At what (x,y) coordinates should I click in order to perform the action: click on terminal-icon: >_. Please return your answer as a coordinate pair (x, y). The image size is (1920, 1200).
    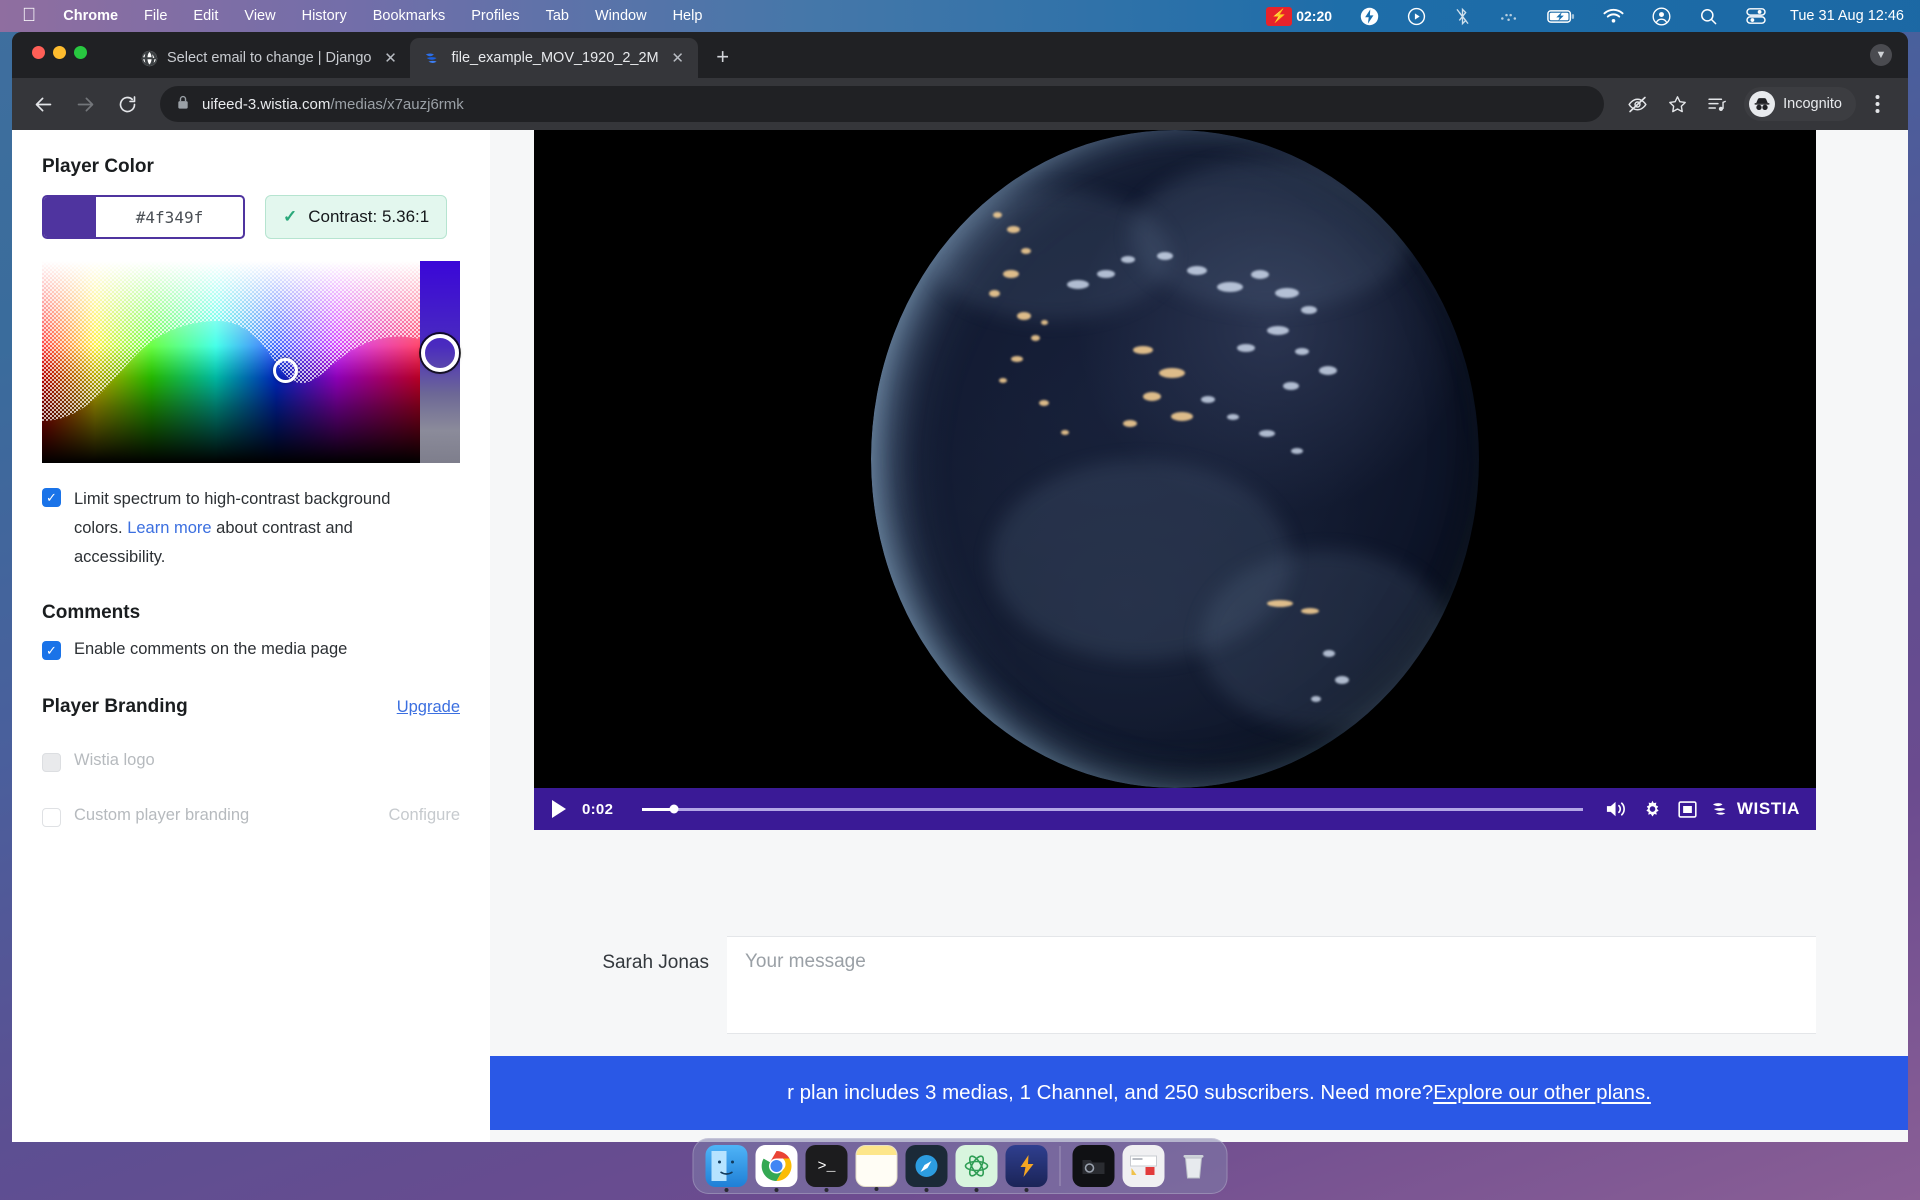
    Looking at the image, I should click on (826, 1168).